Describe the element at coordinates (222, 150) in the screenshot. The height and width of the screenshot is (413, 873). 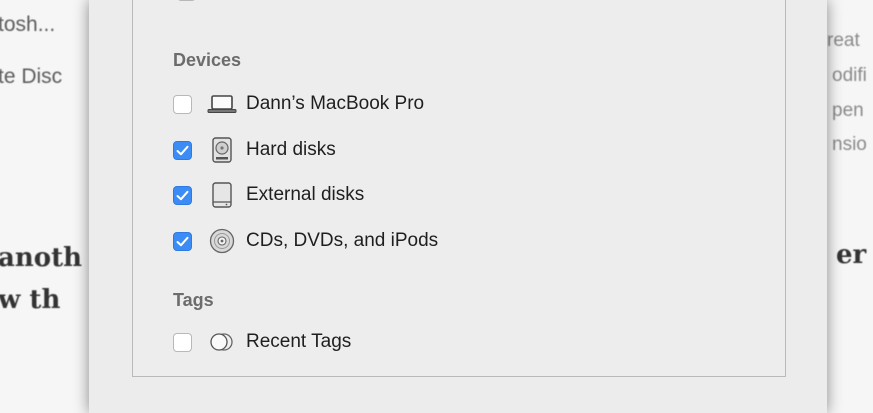
I see `hard-disk-icon` at that location.